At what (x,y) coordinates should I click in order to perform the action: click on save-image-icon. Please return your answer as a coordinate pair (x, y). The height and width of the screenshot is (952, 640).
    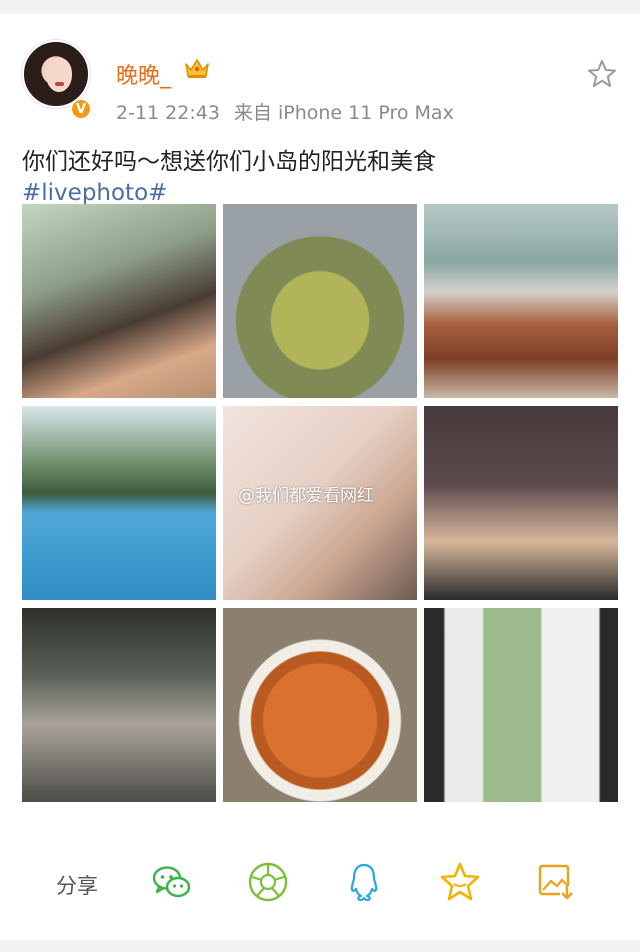
    Looking at the image, I should click on (556, 882).